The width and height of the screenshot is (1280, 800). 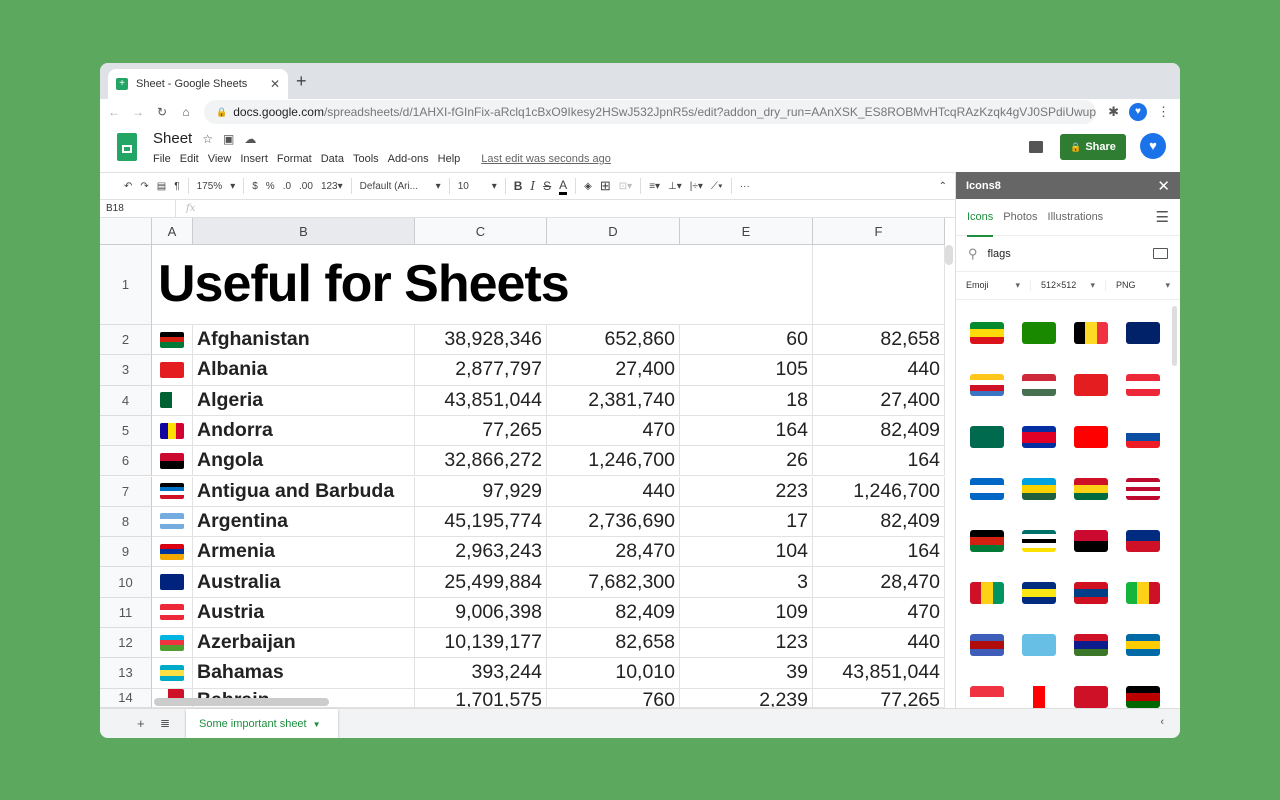 I want to click on row-header: 14, so click(x=126, y=698).